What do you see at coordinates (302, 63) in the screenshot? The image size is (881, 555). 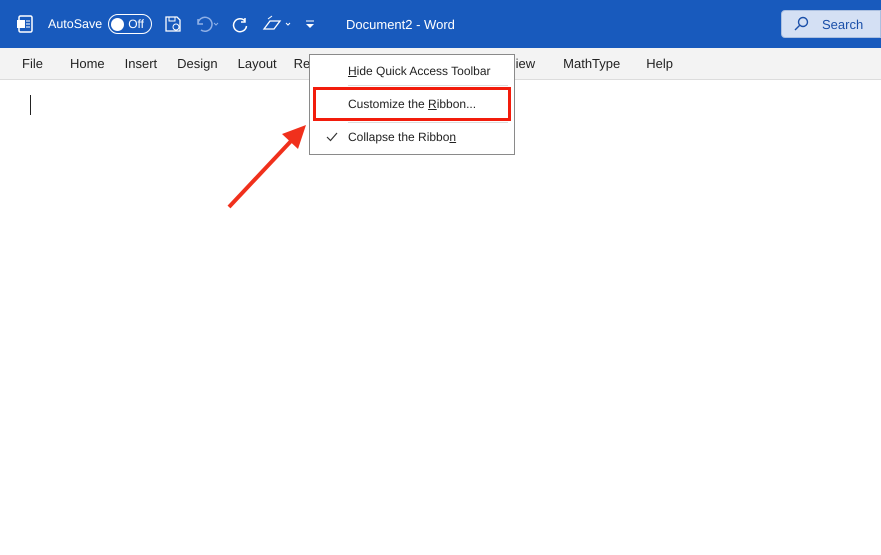 I see `ribbon-tab: Re` at bounding box center [302, 63].